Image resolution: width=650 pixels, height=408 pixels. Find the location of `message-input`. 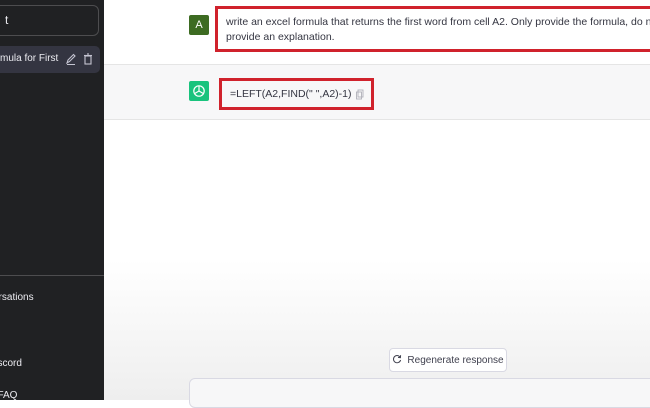

message-input is located at coordinates (419, 393).